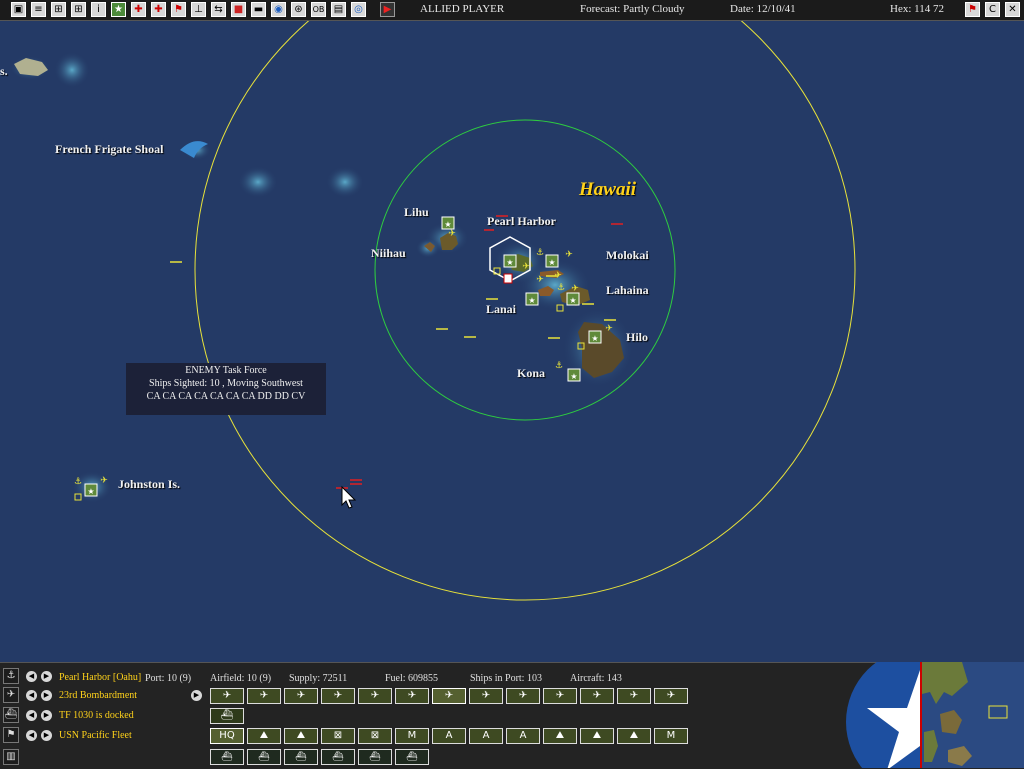  Describe the element at coordinates (38, 9) in the screenshot. I see `list-icon: ≡` at that location.